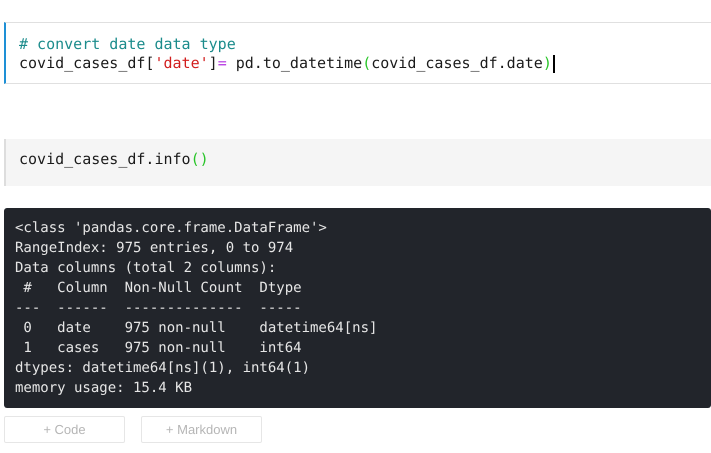  Describe the element at coordinates (162, 288) in the screenshot. I see `output-line: # Column Non-Null Count Dtype` at that location.